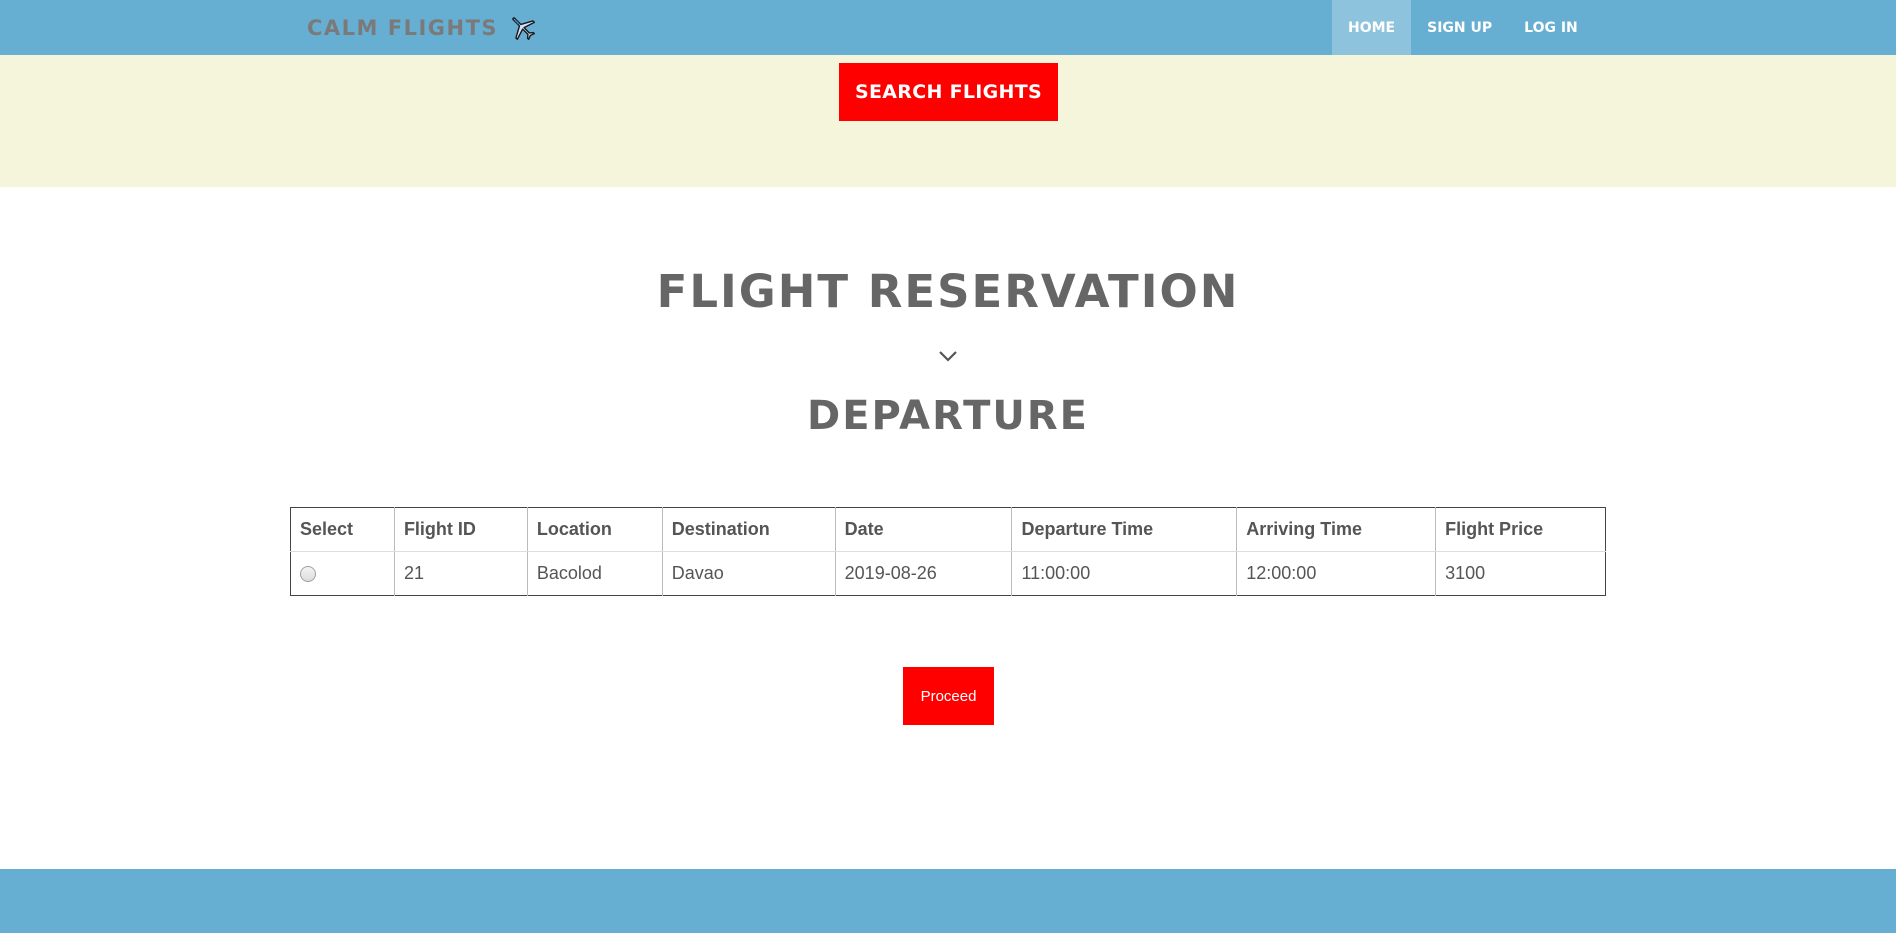  What do you see at coordinates (308, 574) in the screenshot?
I see `flight-select-radio` at bounding box center [308, 574].